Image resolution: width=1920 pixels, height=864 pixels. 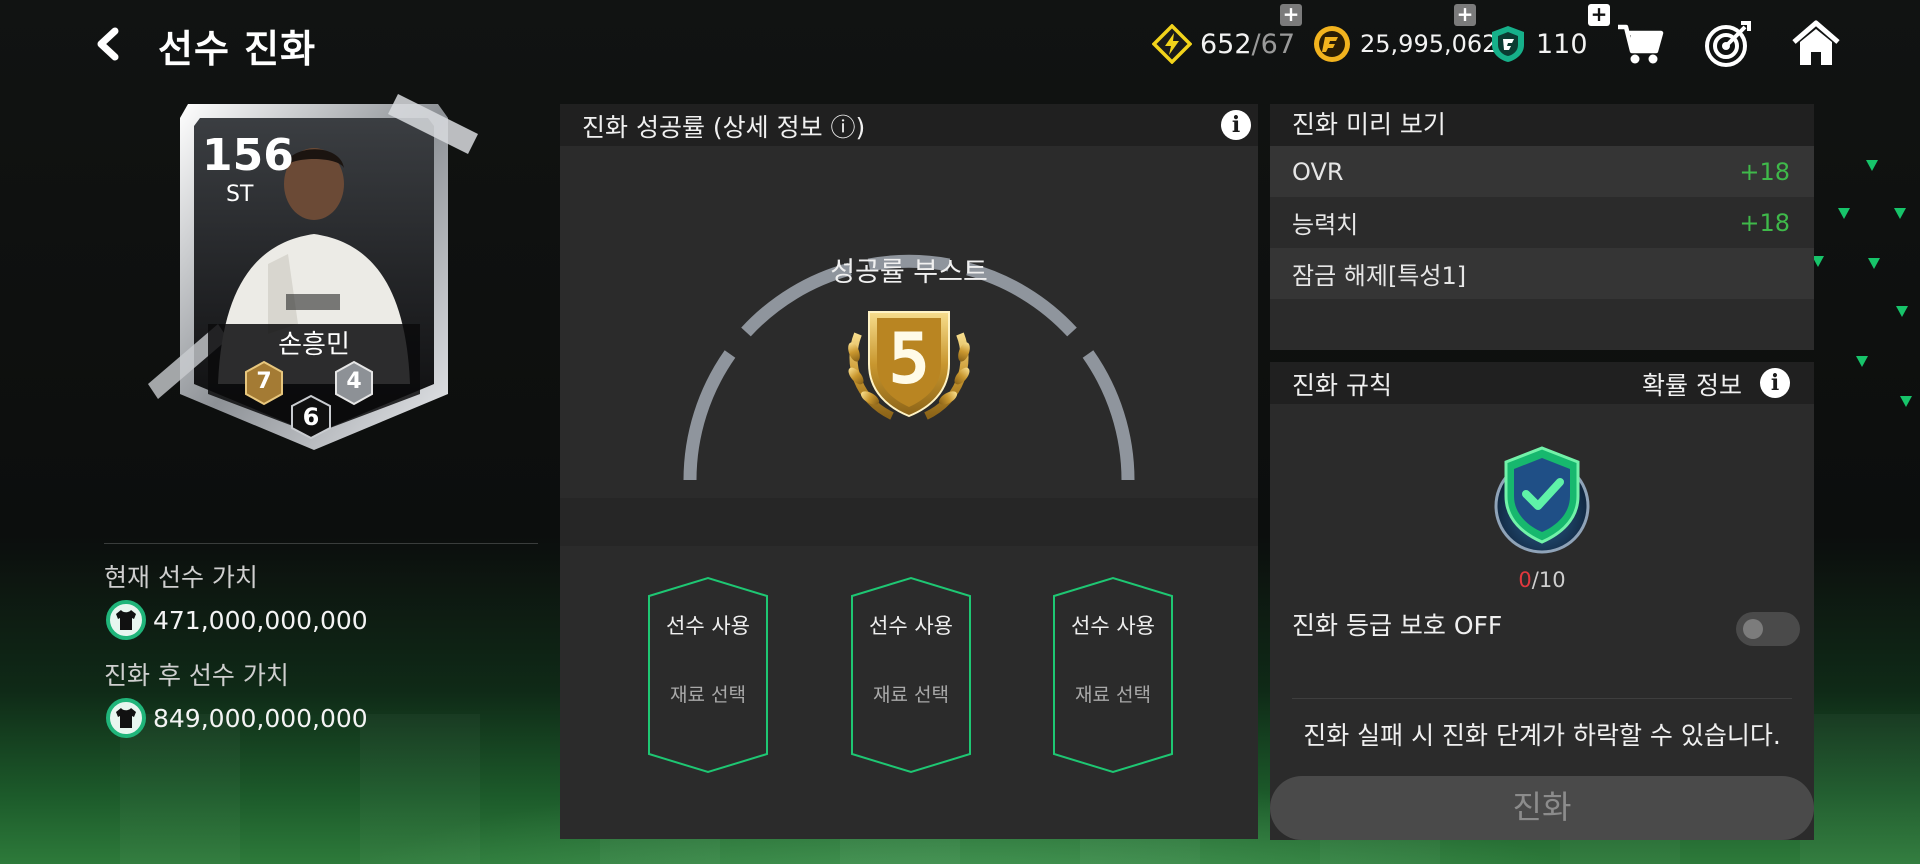 I want to click on rules-divider, so click(x=1542, y=698).